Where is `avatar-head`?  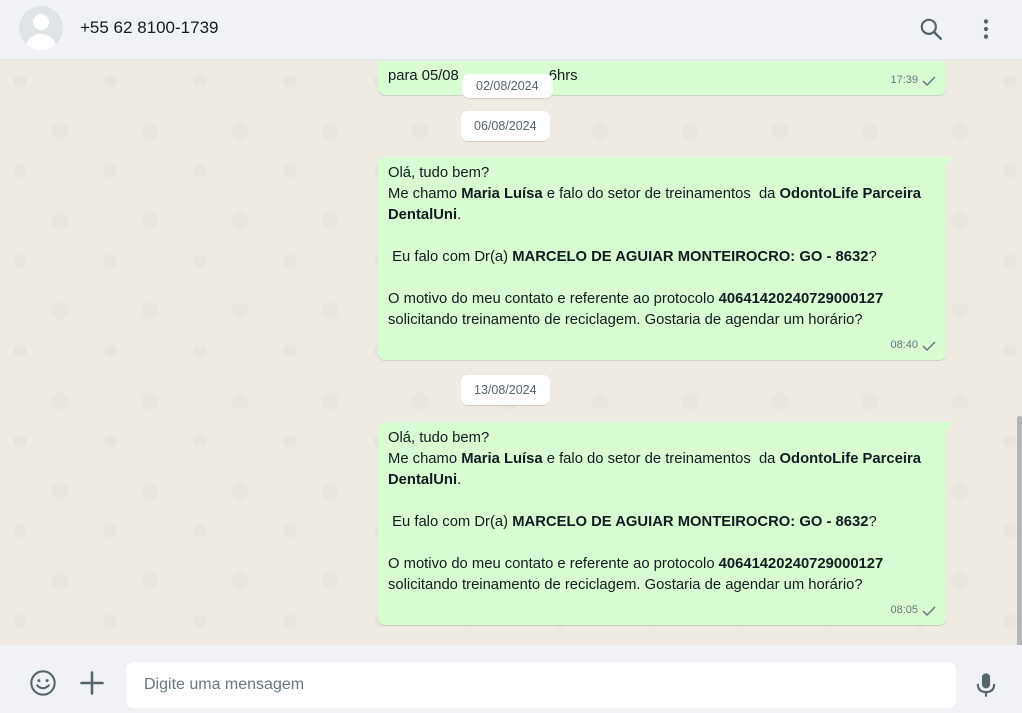 avatar-head is located at coordinates (41, 22).